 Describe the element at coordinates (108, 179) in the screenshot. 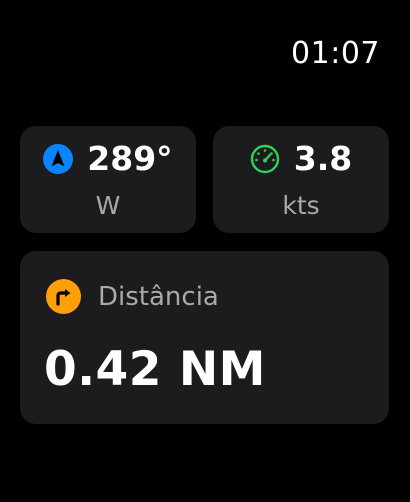

I see `heading-card: 289° W` at that location.